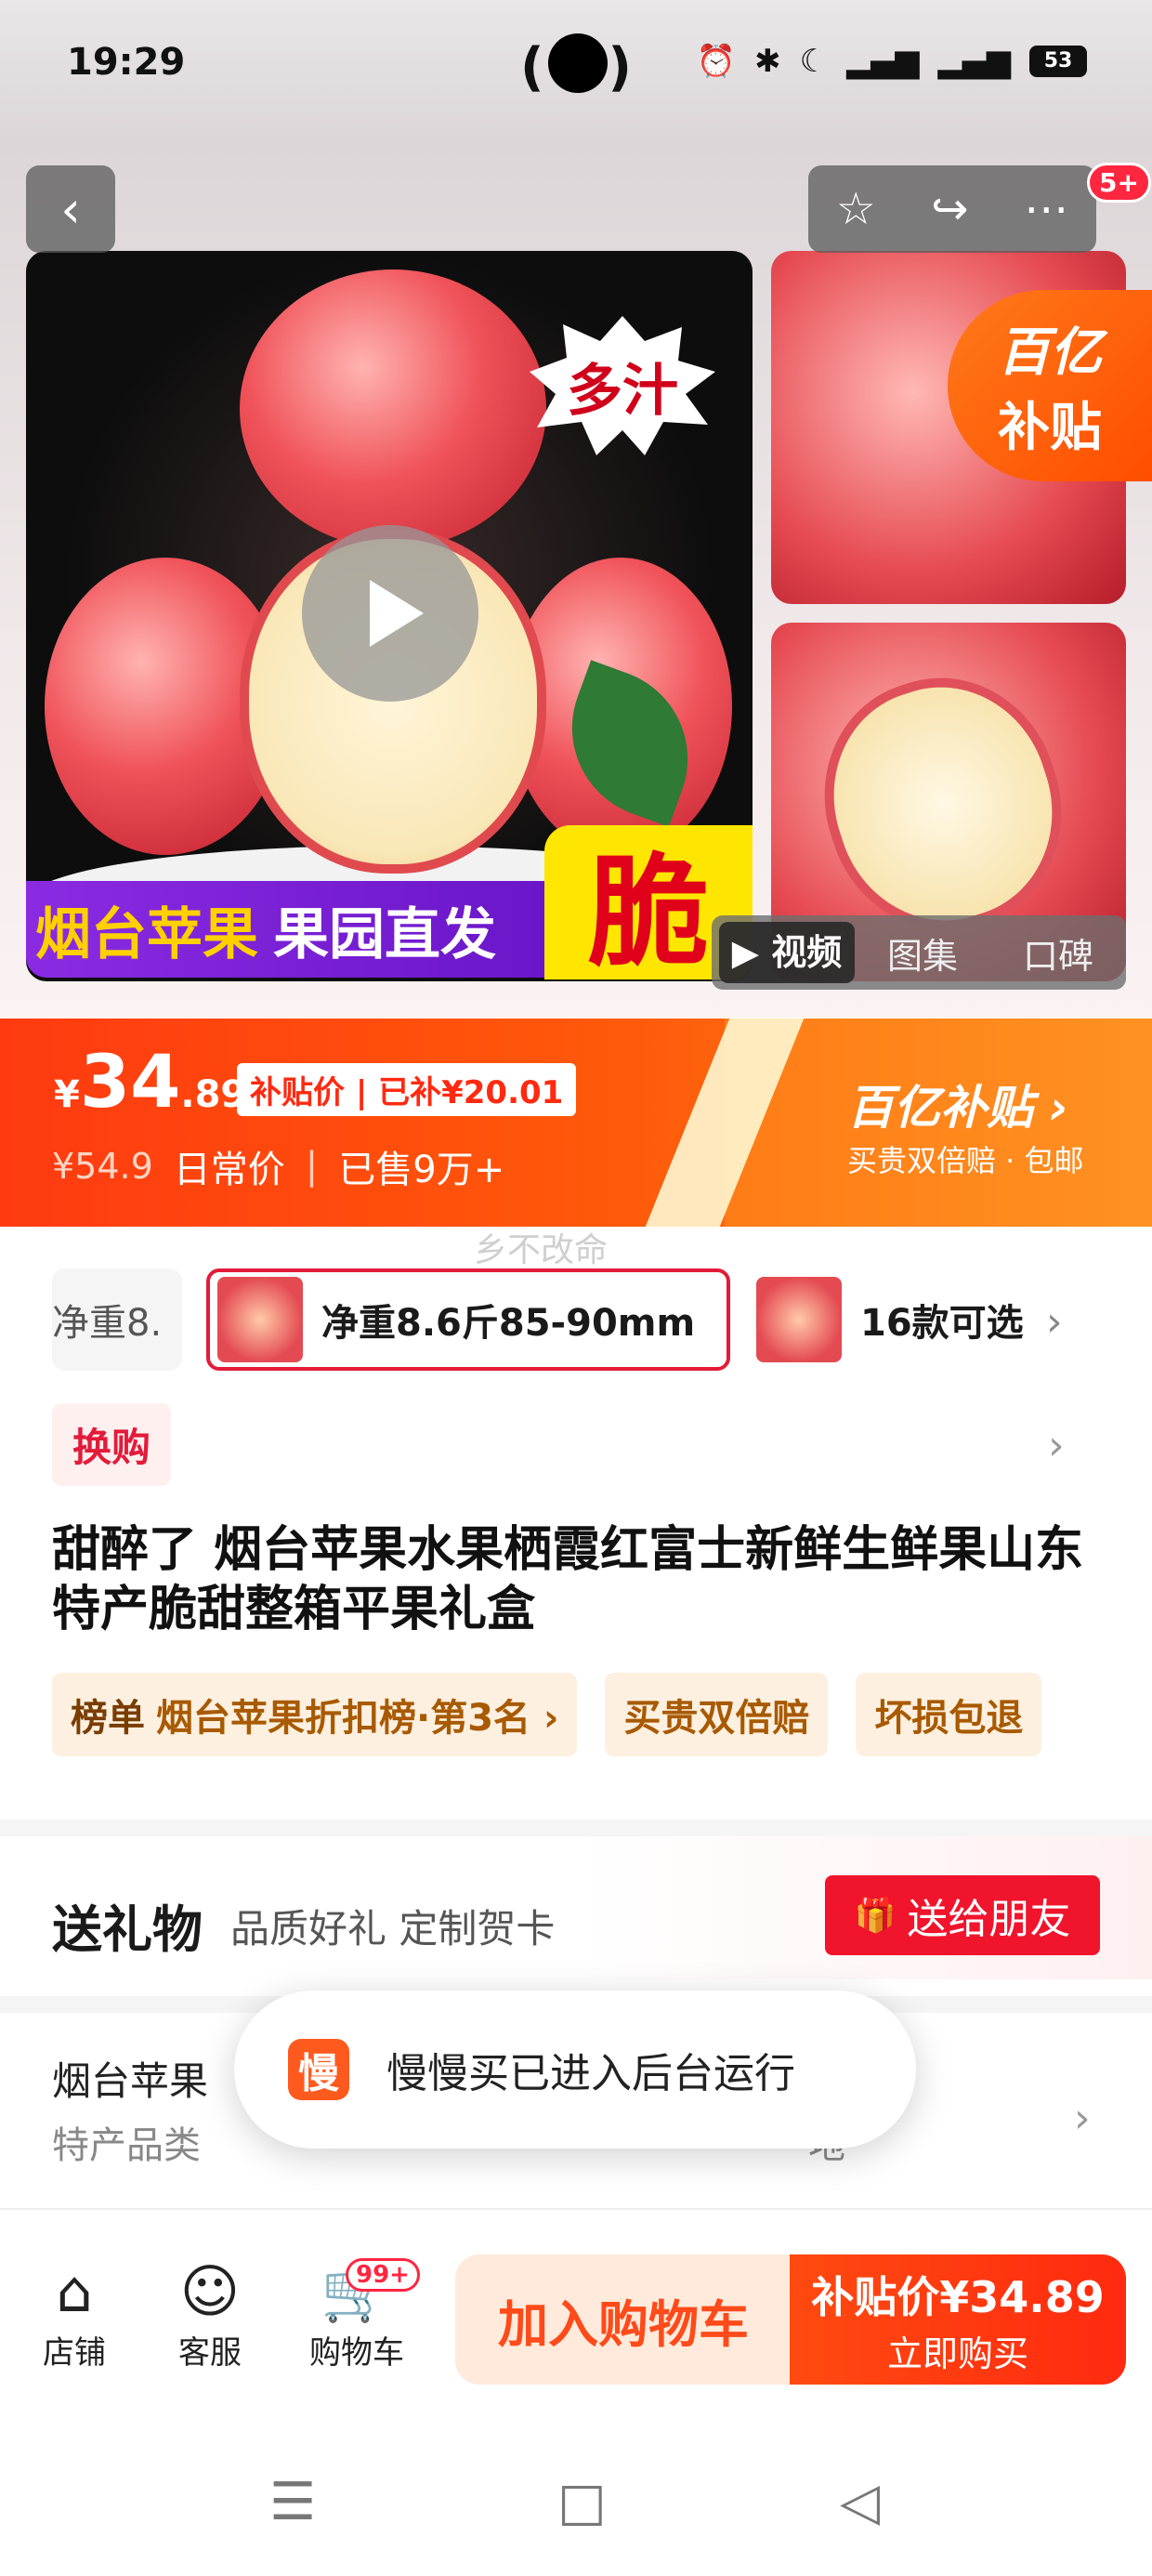  What do you see at coordinates (590, 2073) in the screenshot?
I see `toast-text: 慢慢买已进入后台运行` at bounding box center [590, 2073].